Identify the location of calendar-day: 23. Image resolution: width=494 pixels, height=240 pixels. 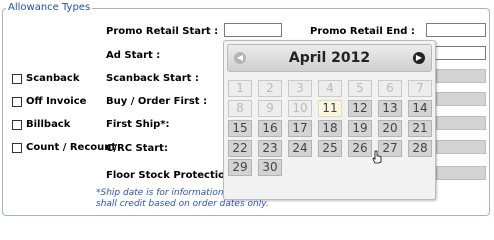
(270, 148).